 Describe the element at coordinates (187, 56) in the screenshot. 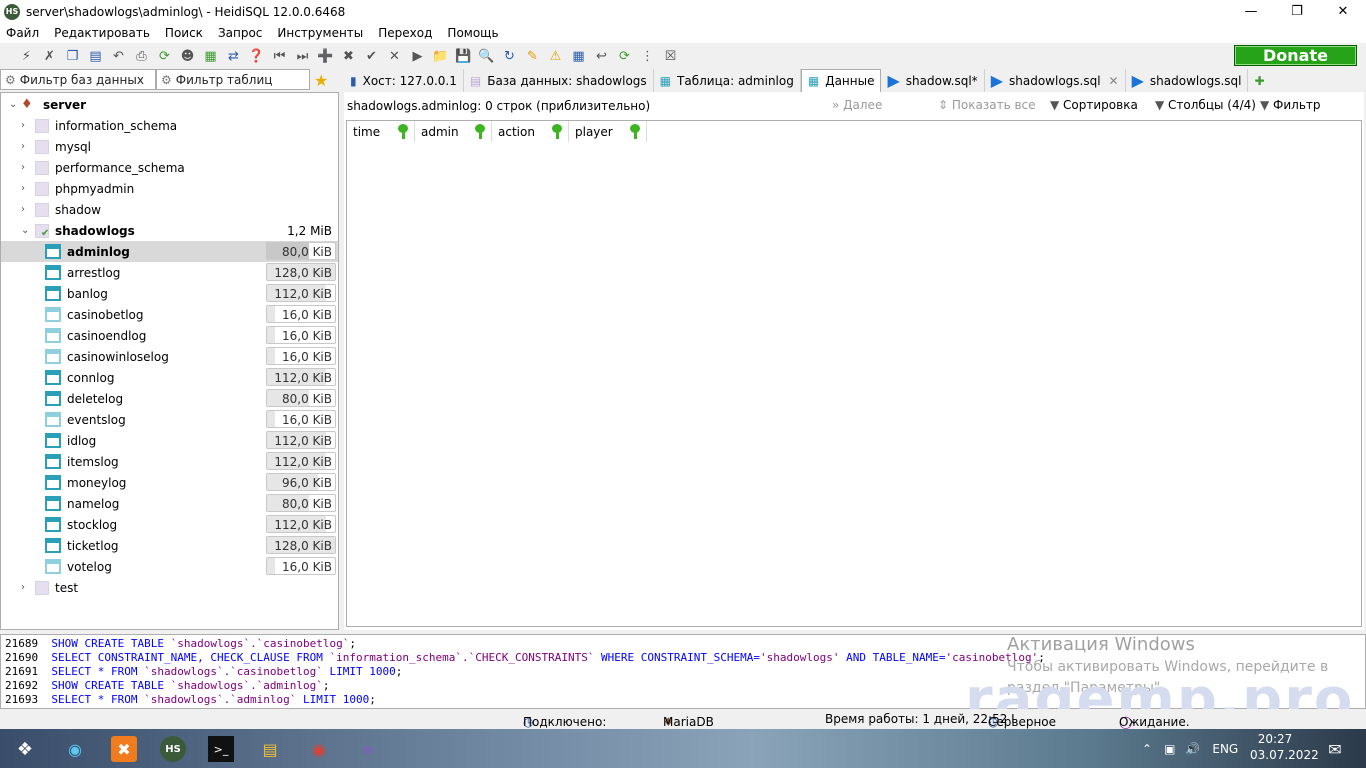

I see `users-icon: ☻` at that location.